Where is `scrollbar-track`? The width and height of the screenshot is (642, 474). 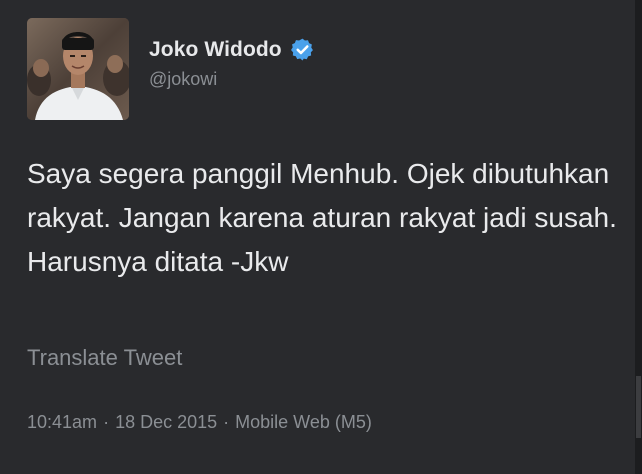
scrollbar-track is located at coordinates (638, 237).